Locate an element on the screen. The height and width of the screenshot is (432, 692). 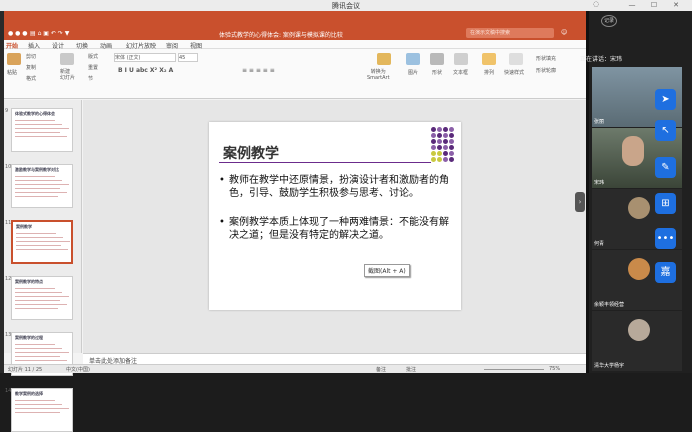
comments-toggle: 批注 is located at coordinates (411, 369).